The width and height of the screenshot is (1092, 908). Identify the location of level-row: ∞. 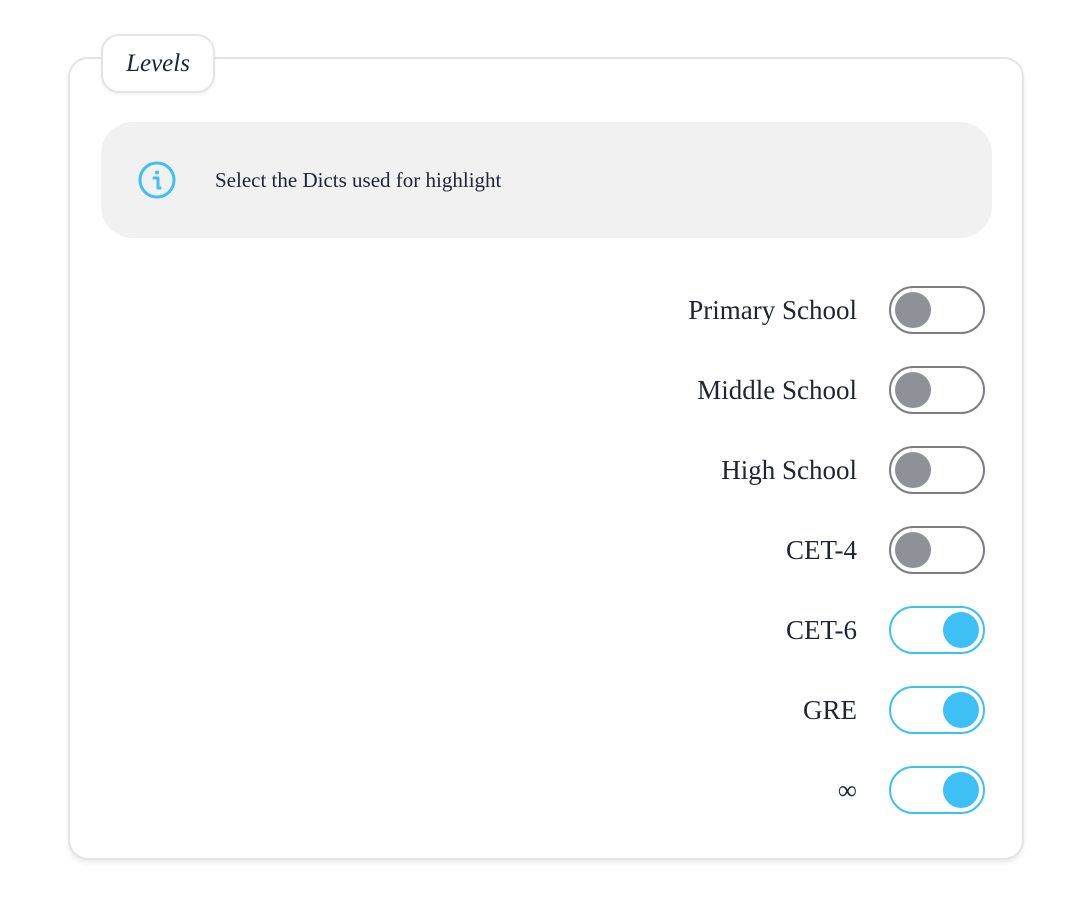
(742, 790).